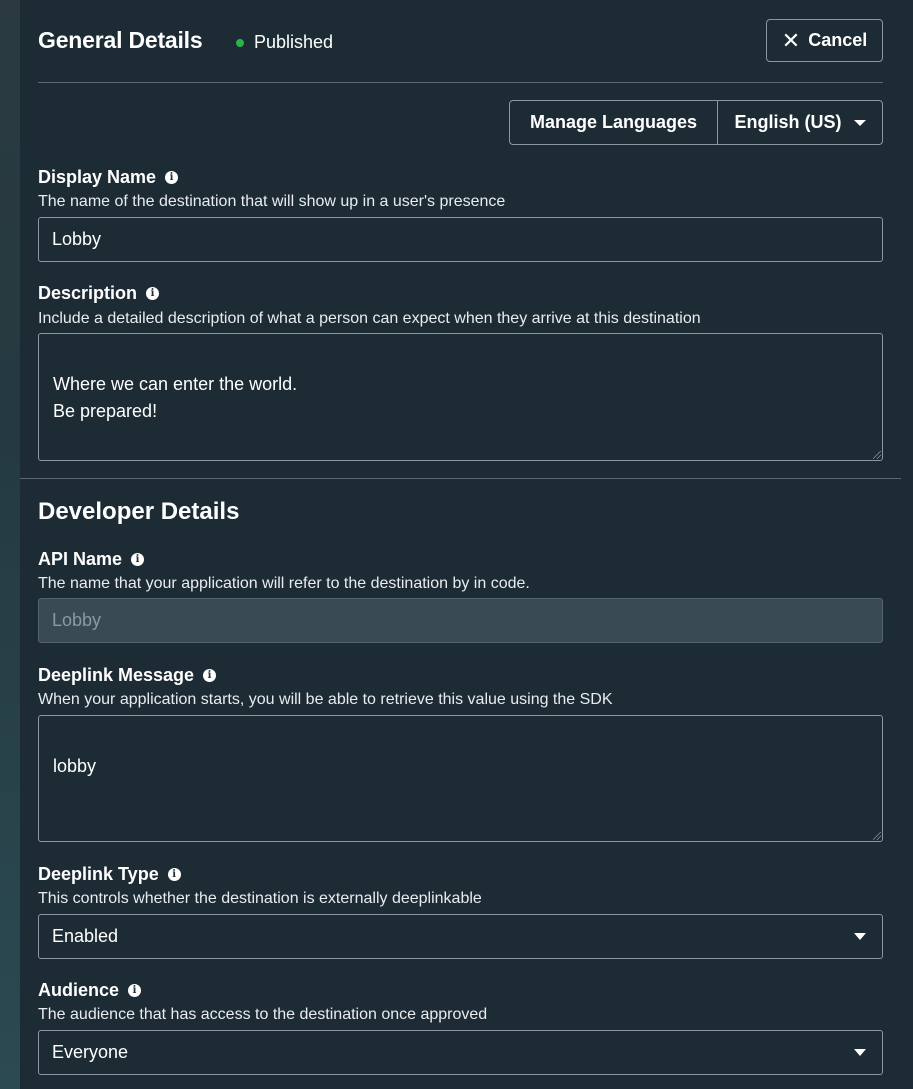 The width and height of the screenshot is (913, 1089). What do you see at coordinates (907, 544) in the screenshot?
I see `background-strip-right` at bounding box center [907, 544].